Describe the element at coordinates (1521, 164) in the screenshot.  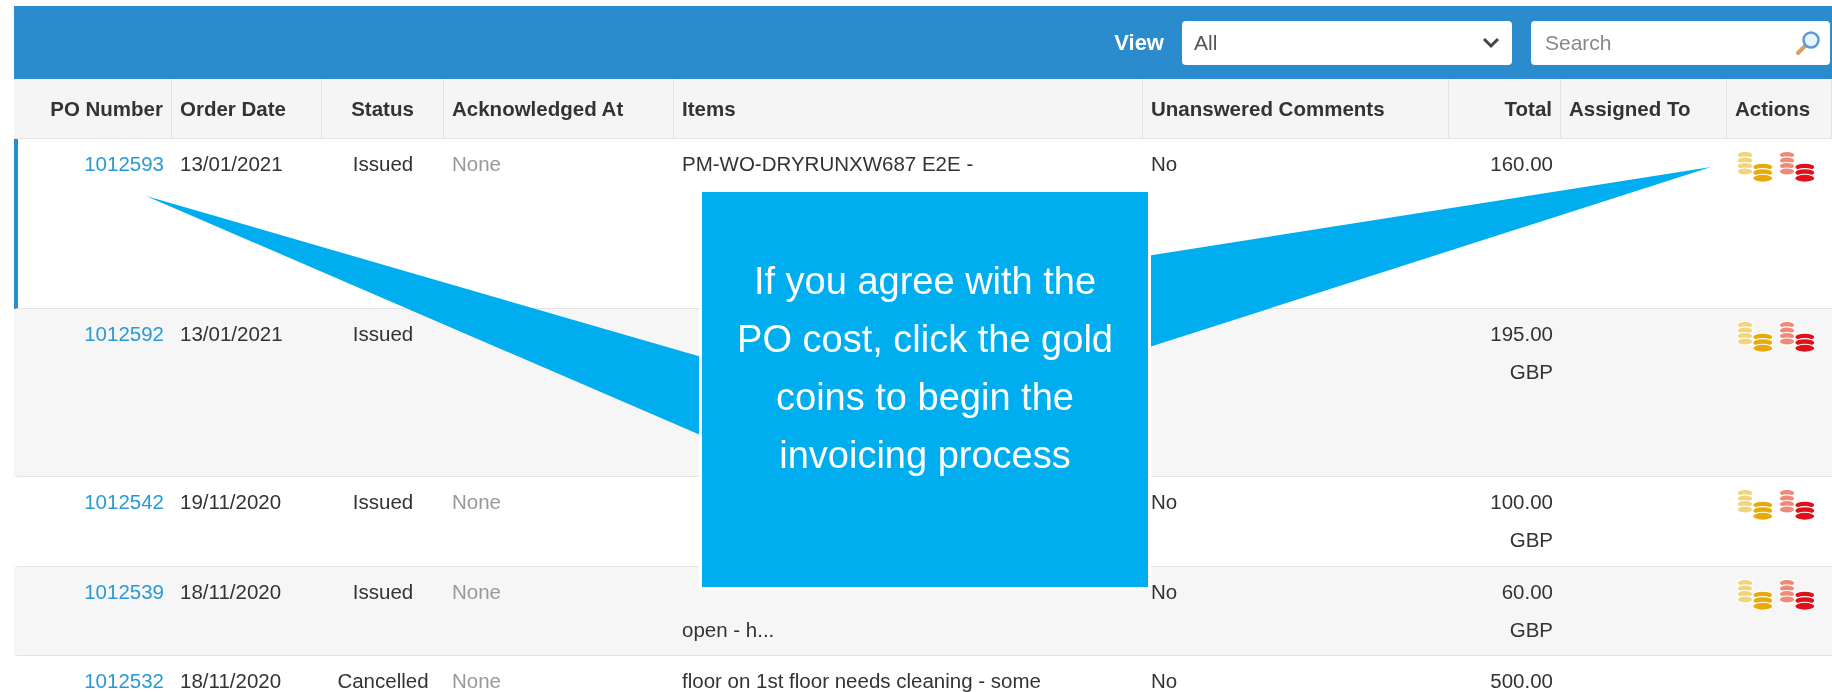
I see `table-cell-text: 160.00` at that location.